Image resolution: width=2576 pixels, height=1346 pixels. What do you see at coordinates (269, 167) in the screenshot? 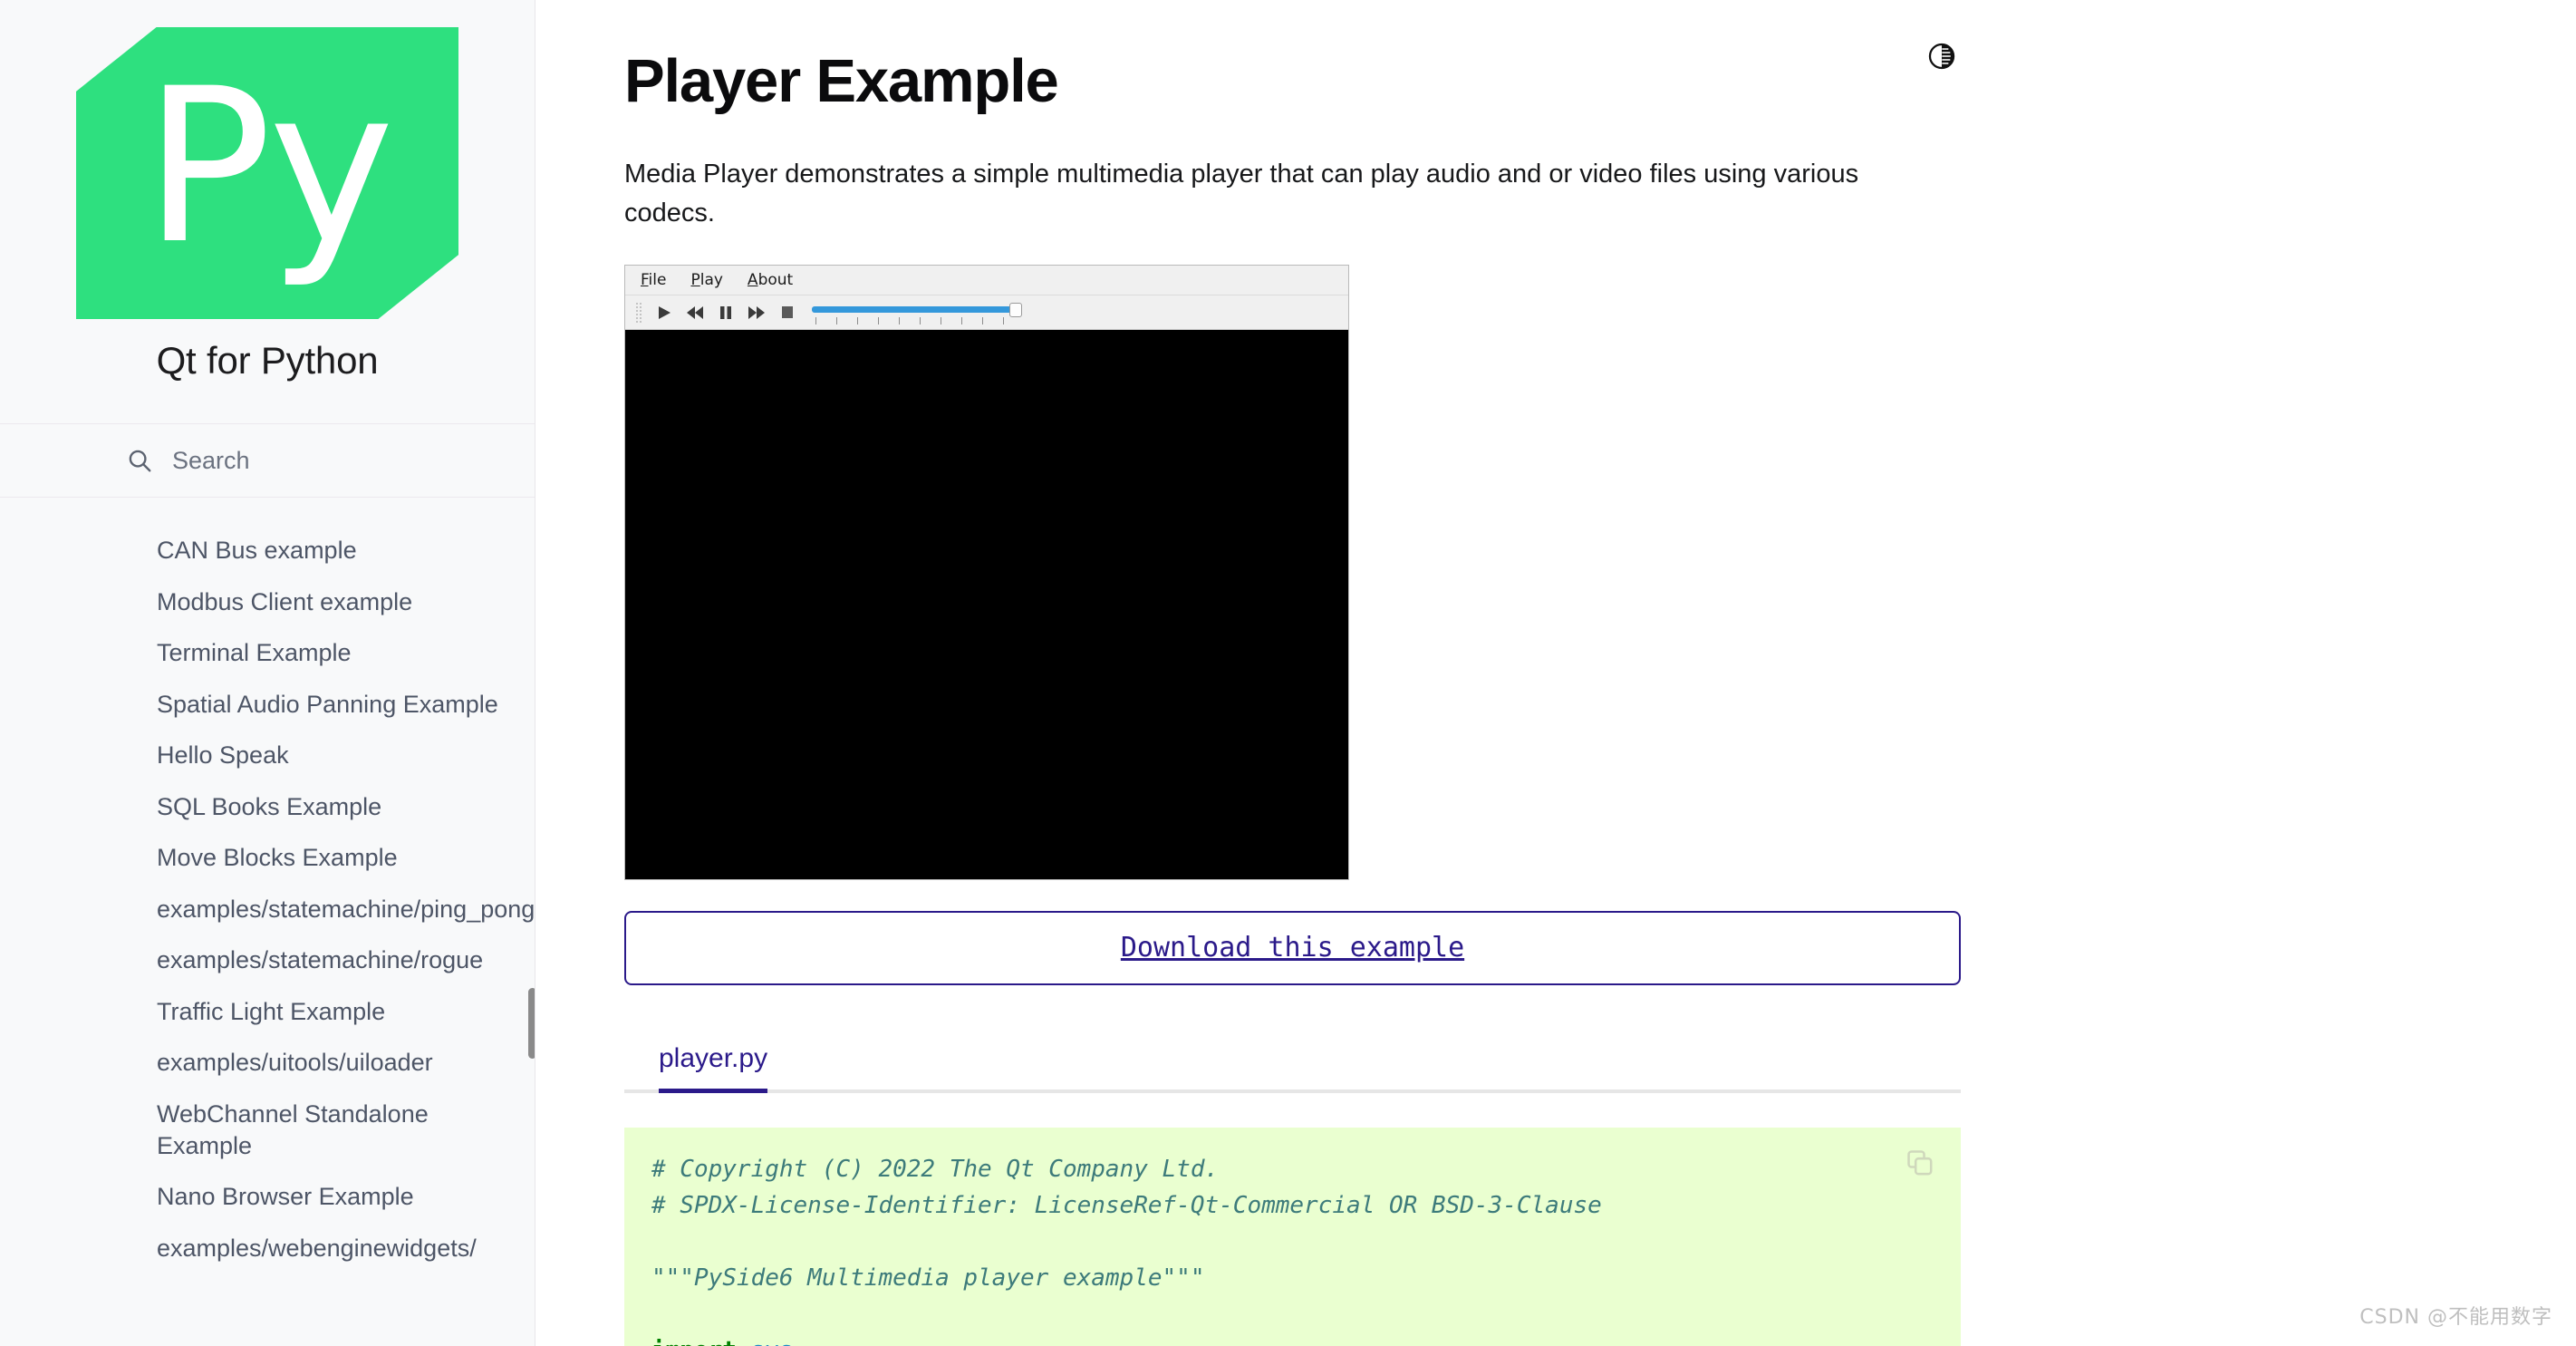
I see `logo-label: Py` at bounding box center [269, 167].